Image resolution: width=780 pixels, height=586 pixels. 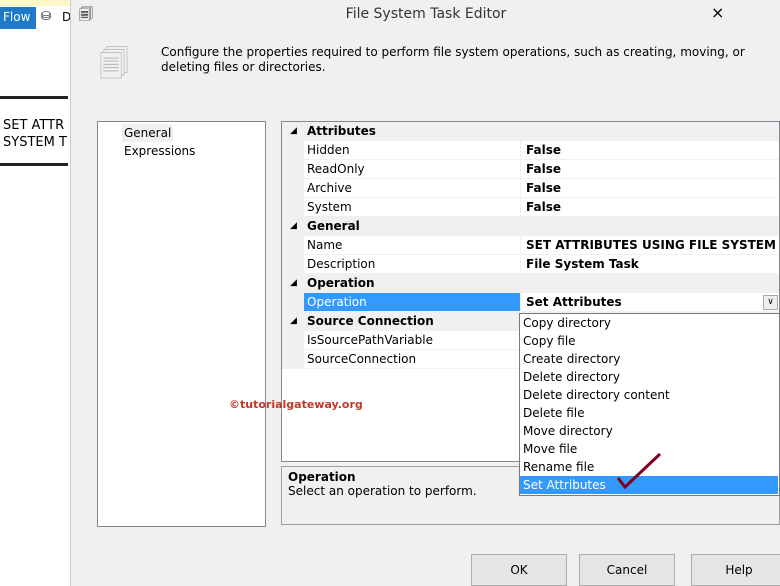 I want to click on background-designer, so click(x=35, y=293).